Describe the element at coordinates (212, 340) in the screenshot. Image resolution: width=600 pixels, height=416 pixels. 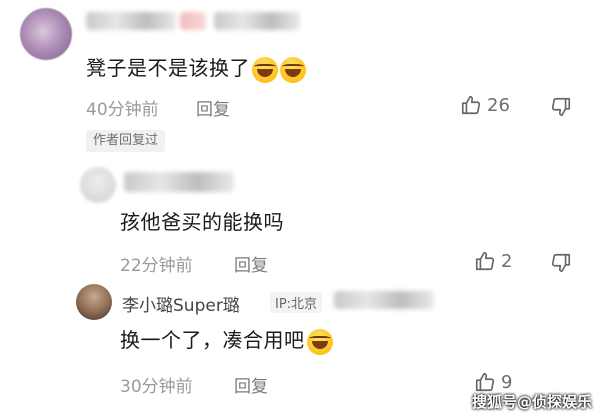
I see `comment-body: 换一个了，凑合用吧` at that location.